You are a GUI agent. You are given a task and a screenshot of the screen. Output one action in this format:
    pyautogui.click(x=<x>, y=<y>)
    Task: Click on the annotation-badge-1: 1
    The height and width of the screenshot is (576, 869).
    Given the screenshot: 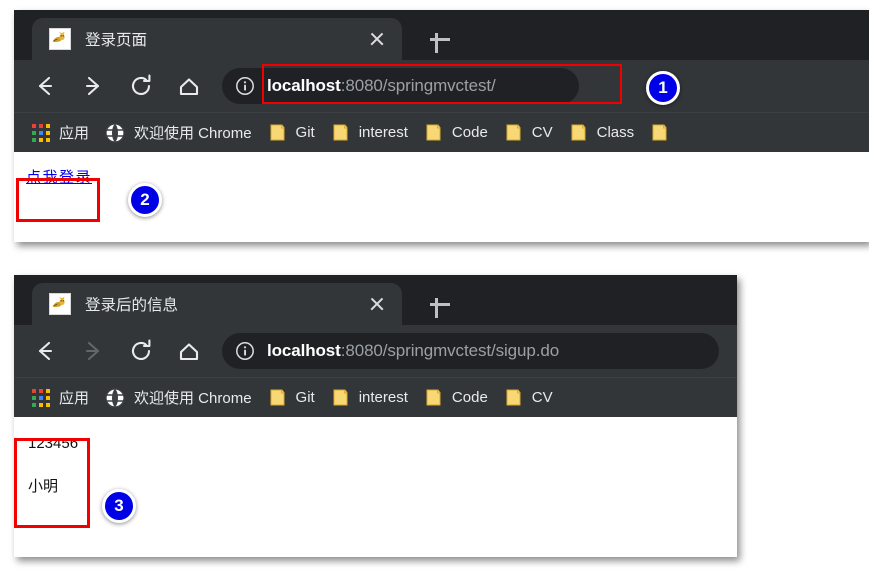 What is the action you would take?
    pyautogui.click(x=663, y=88)
    